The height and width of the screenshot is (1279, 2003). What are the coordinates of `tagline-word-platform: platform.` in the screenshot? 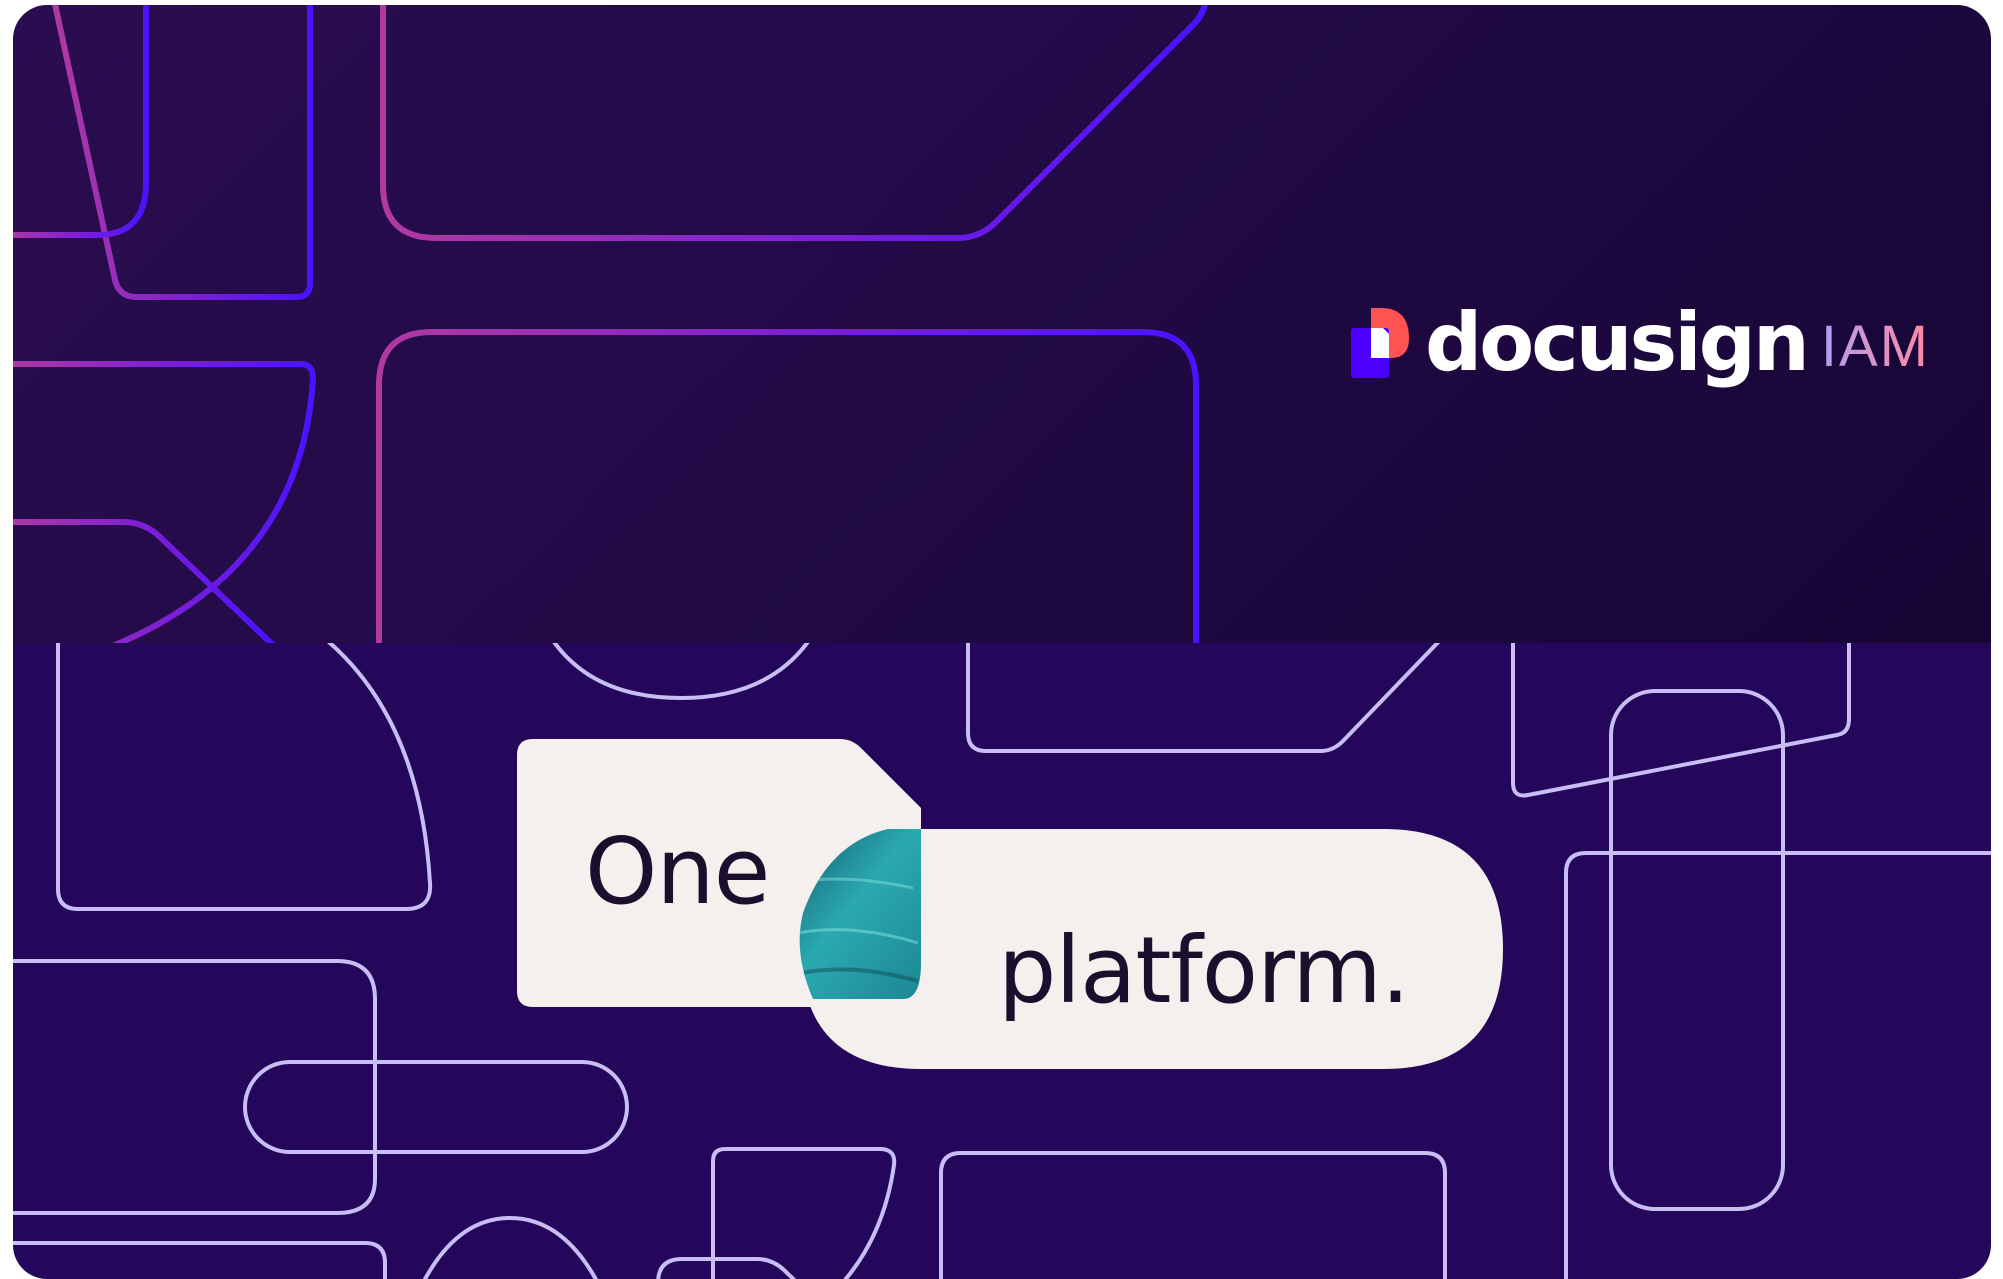 It's located at (1204, 970).